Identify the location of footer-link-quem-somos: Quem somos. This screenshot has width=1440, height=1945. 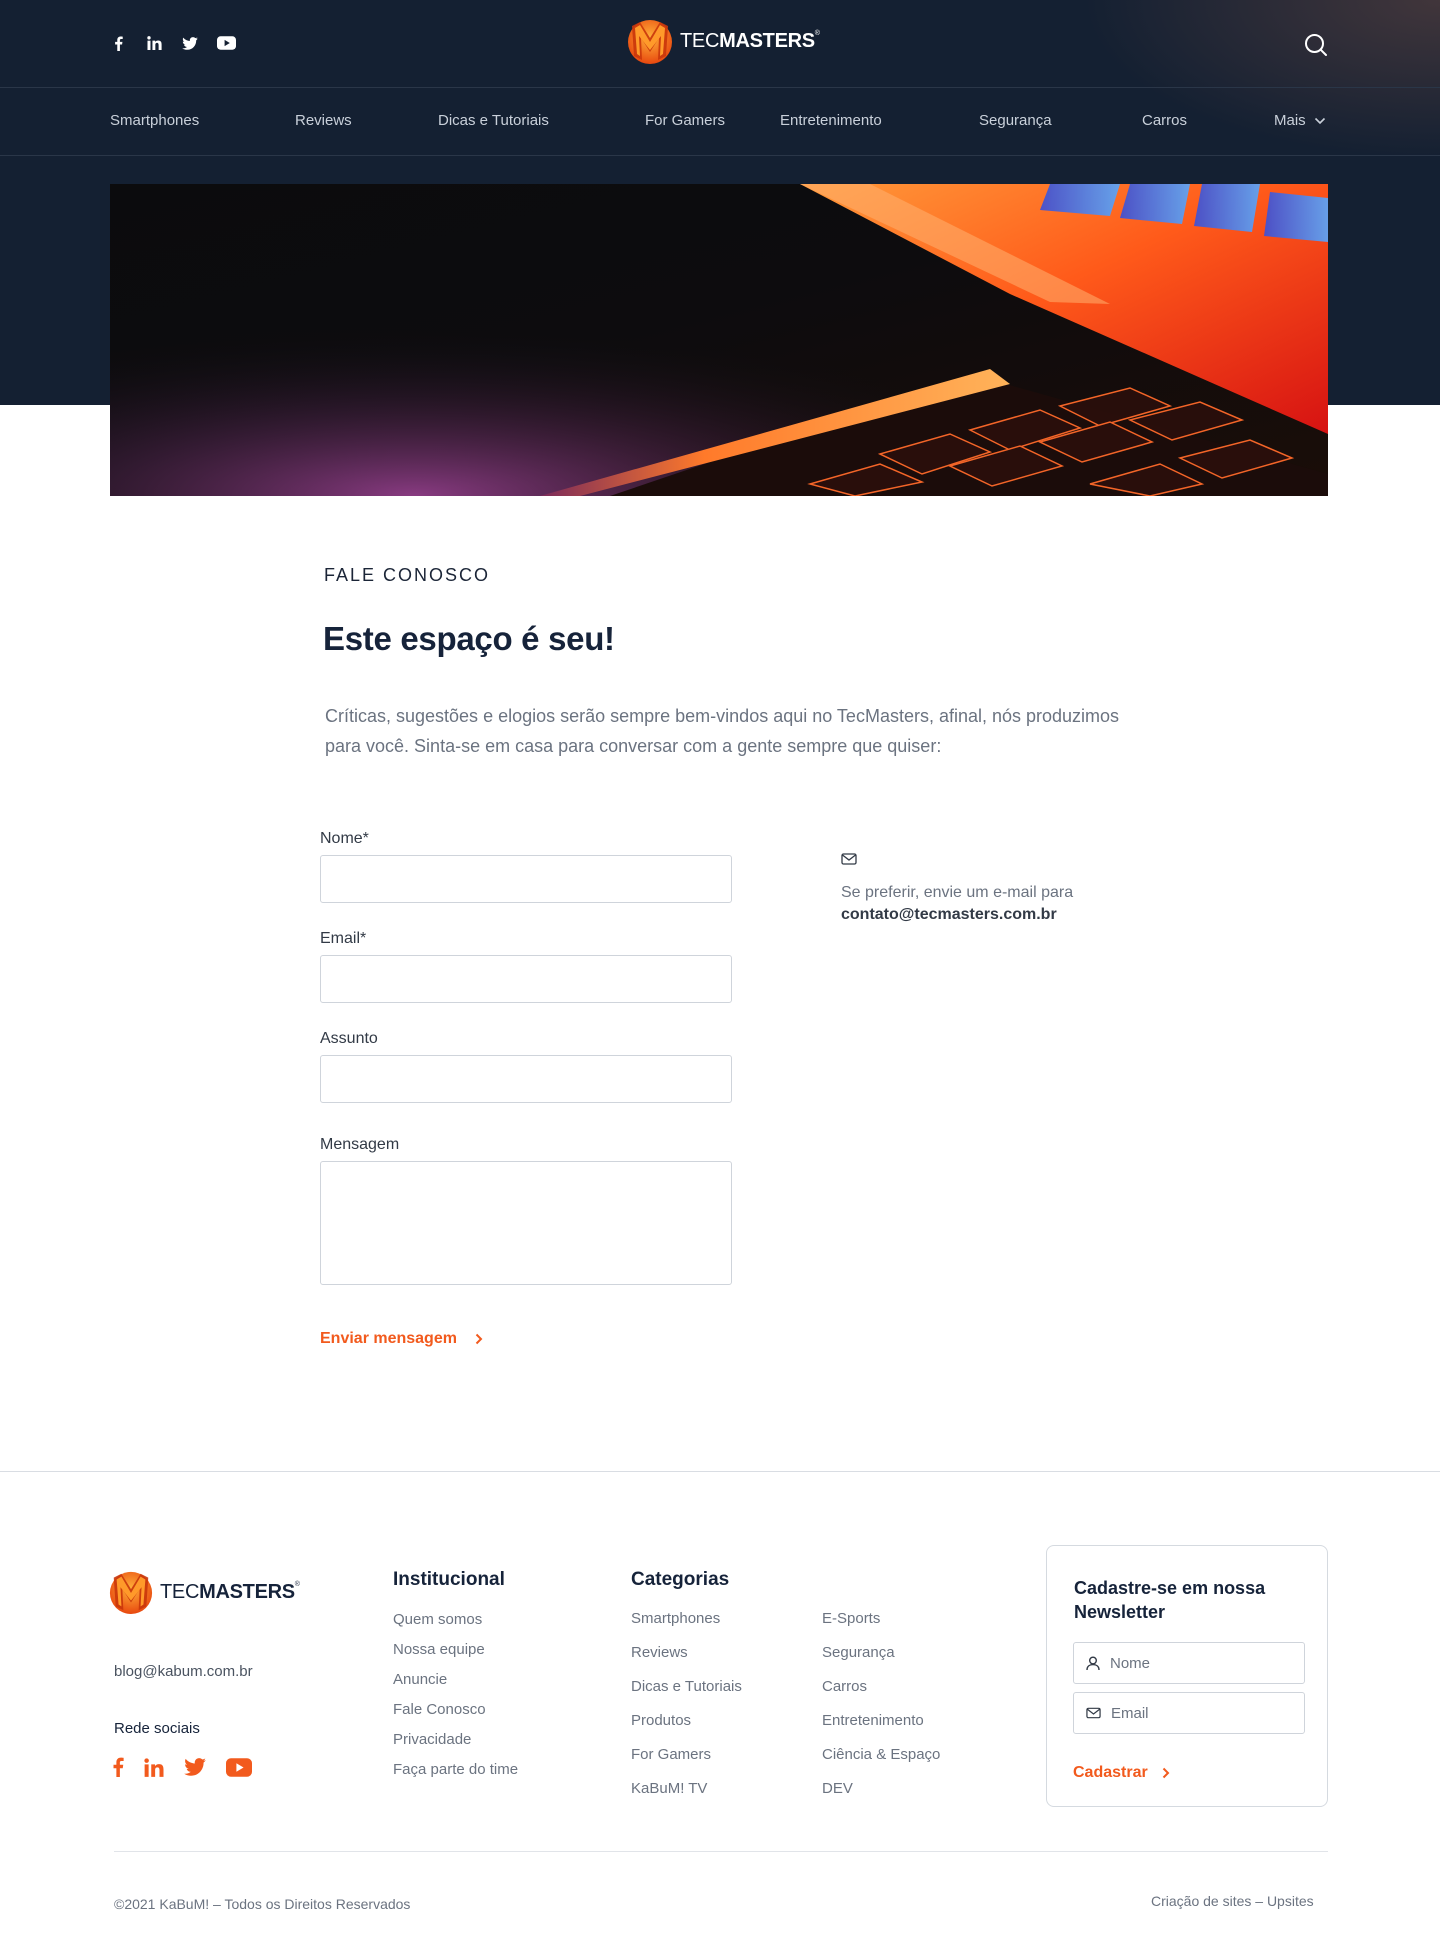
(455, 1620).